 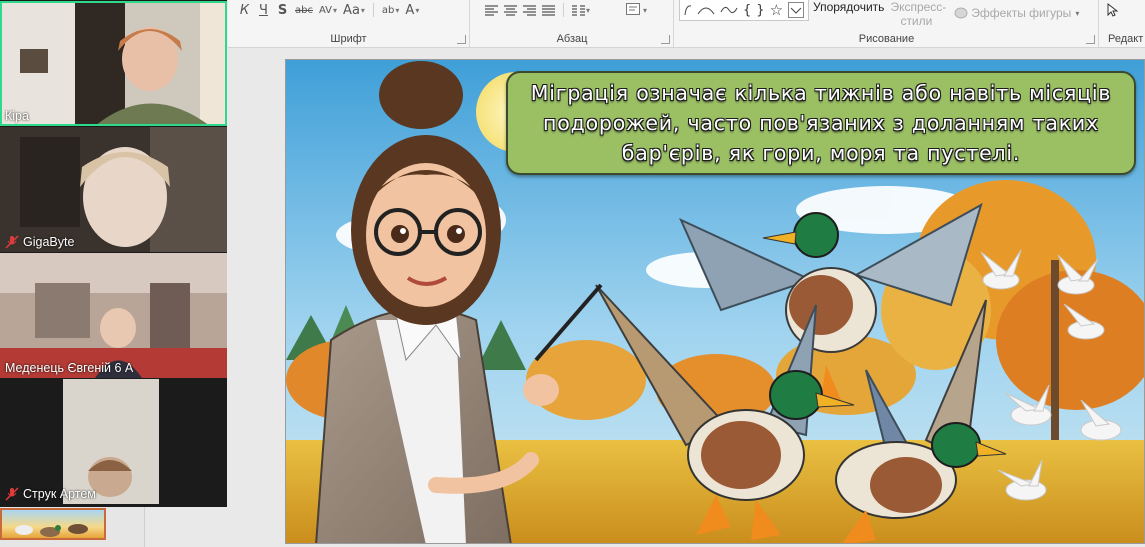 What do you see at coordinates (918, 7) in the screenshot?
I see `quick-styles-label-1: Экспресс-` at bounding box center [918, 7].